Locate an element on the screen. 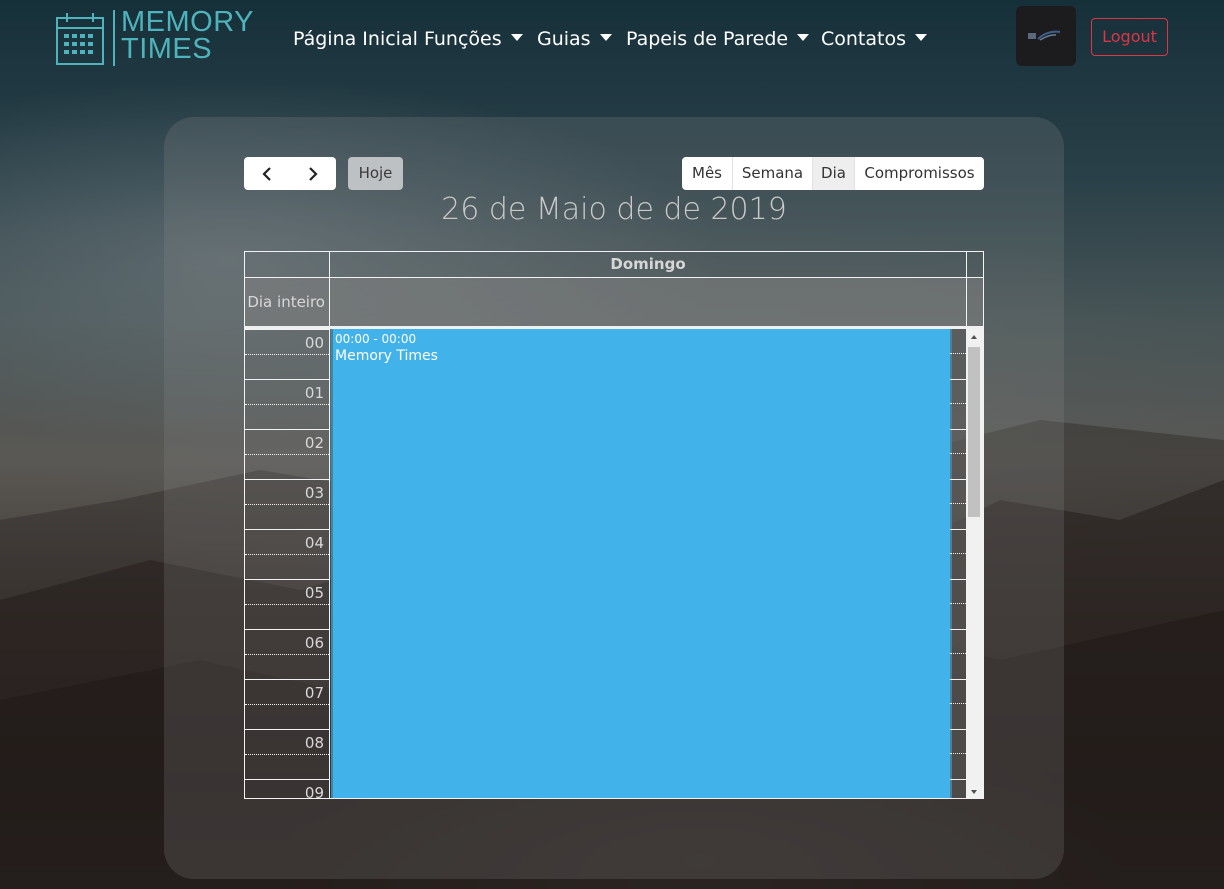 The height and width of the screenshot is (889, 1224). event-title: Memory Times is located at coordinates (386, 356).